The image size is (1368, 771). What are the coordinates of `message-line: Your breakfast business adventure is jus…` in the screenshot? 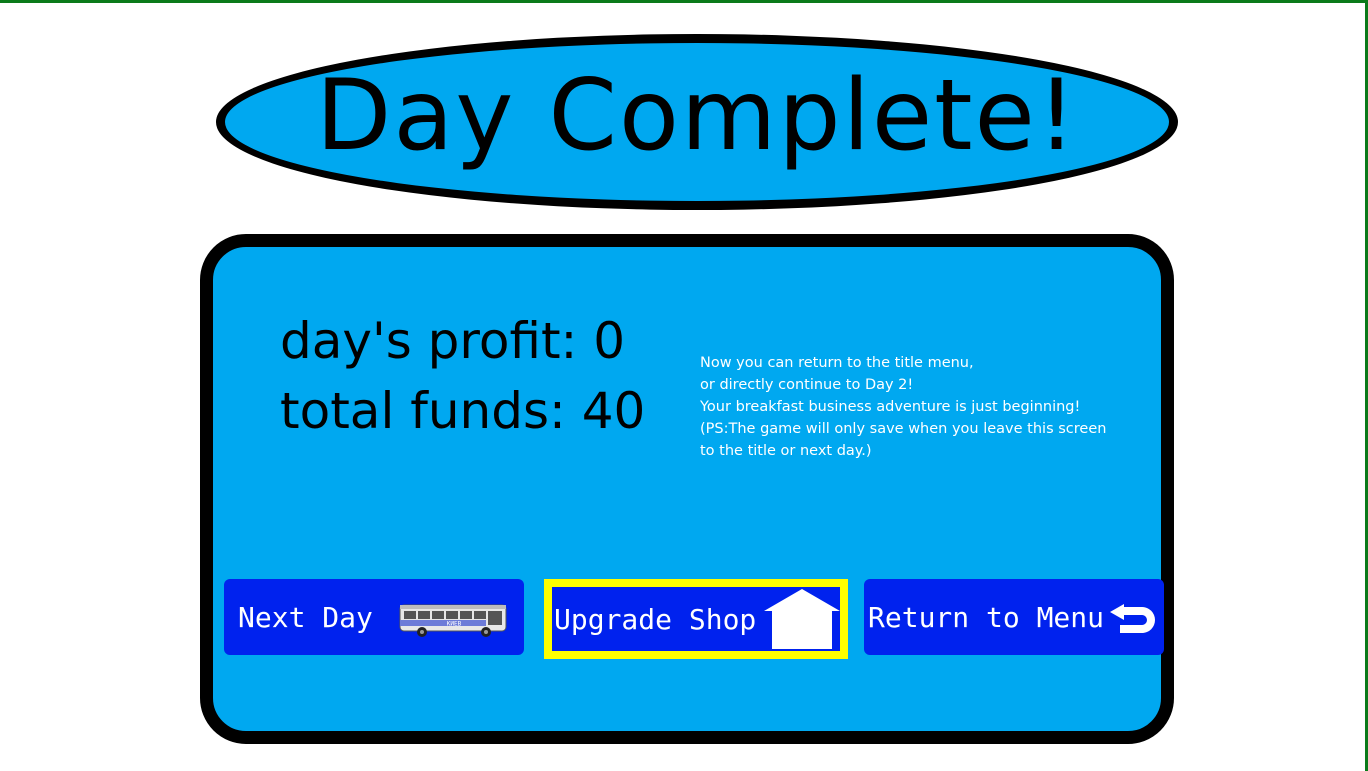 It's located at (890, 407).